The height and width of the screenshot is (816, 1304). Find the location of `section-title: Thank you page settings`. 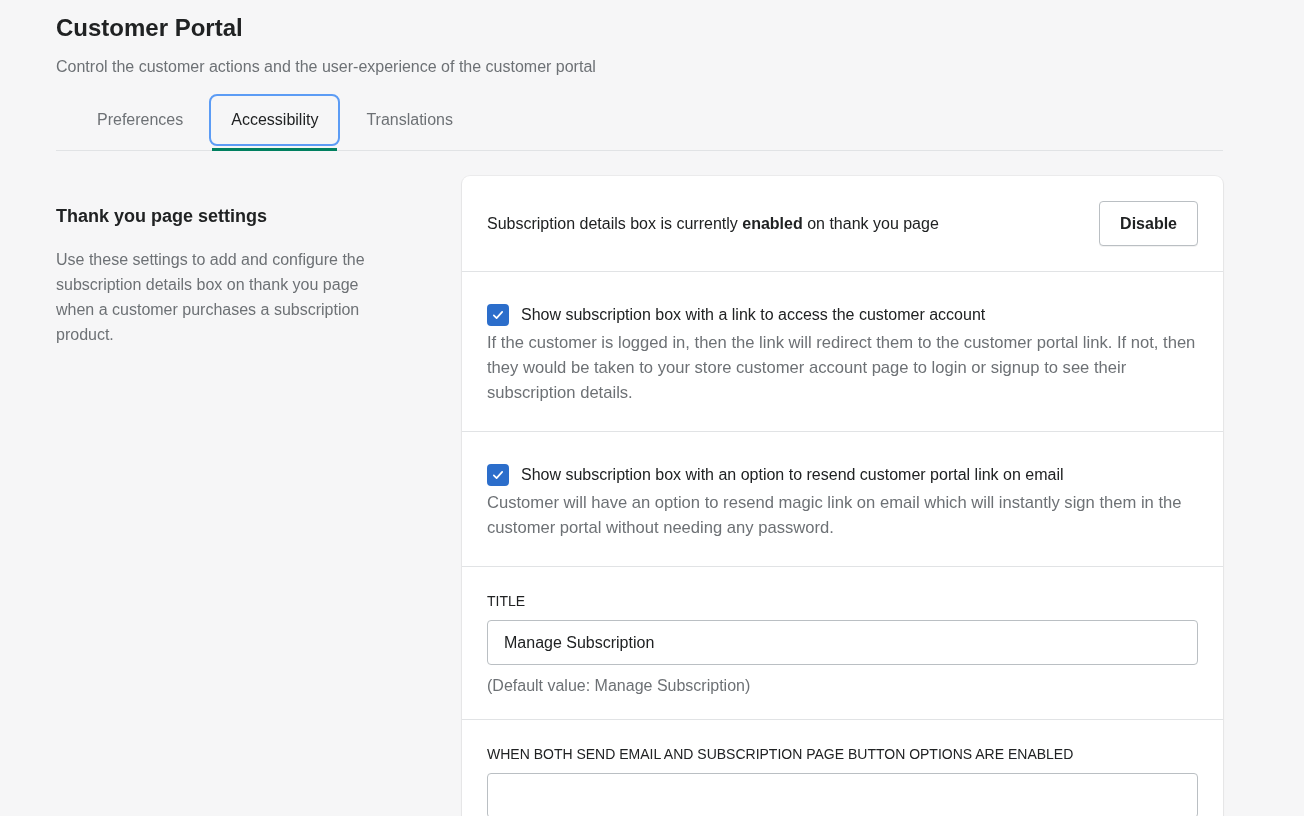

section-title: Thank you page settings is located at coordinates (162, 216).